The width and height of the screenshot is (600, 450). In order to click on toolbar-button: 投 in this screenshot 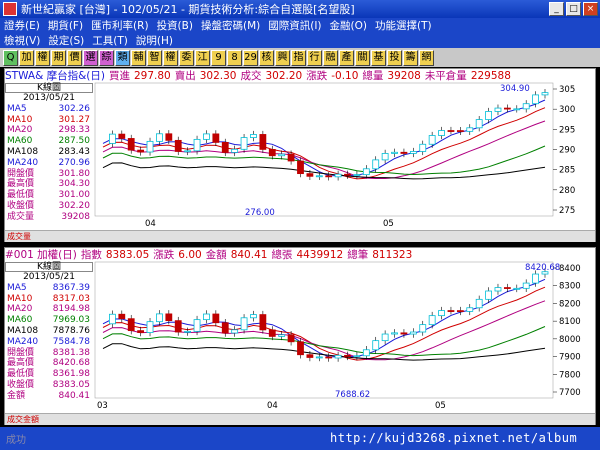, I will do `click(394, 57)`.